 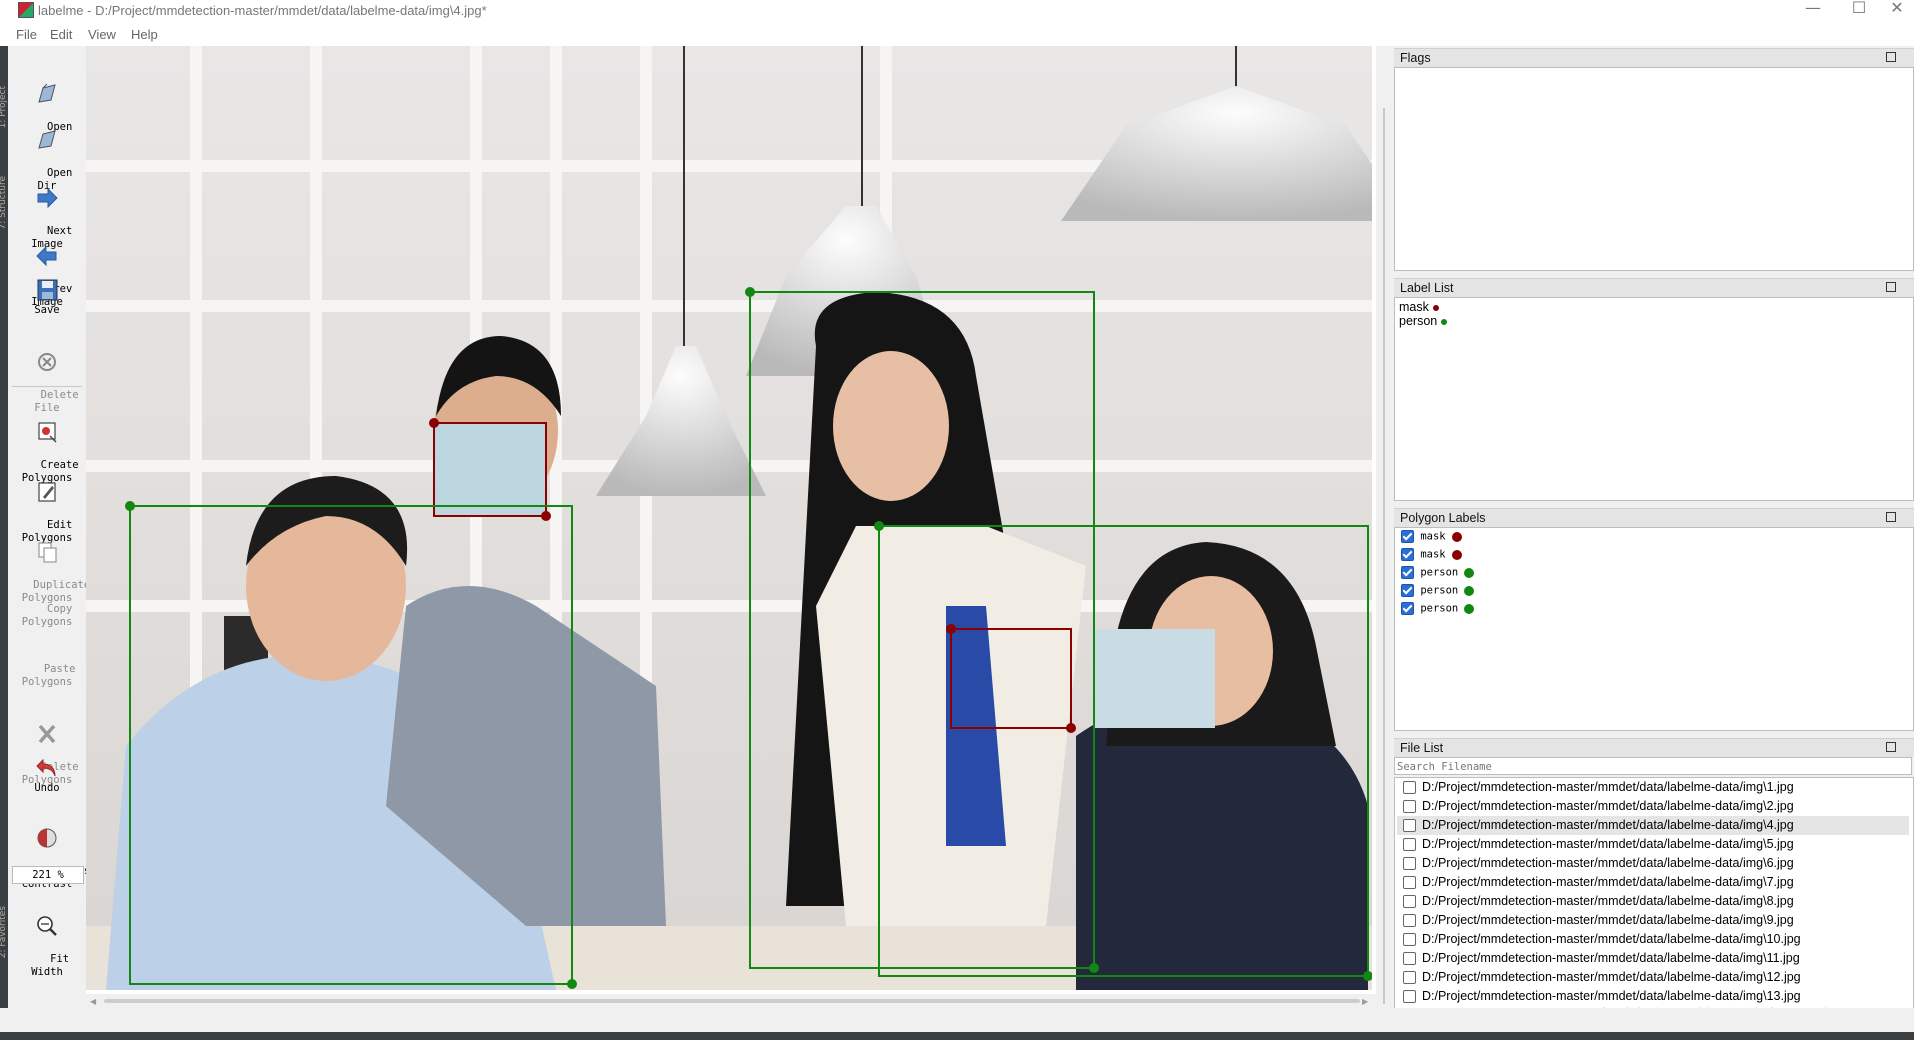 What do you see at coordinates (144, 34) in the screenshot?
I see `menu-help: Help` at bounding box center [144, 34].